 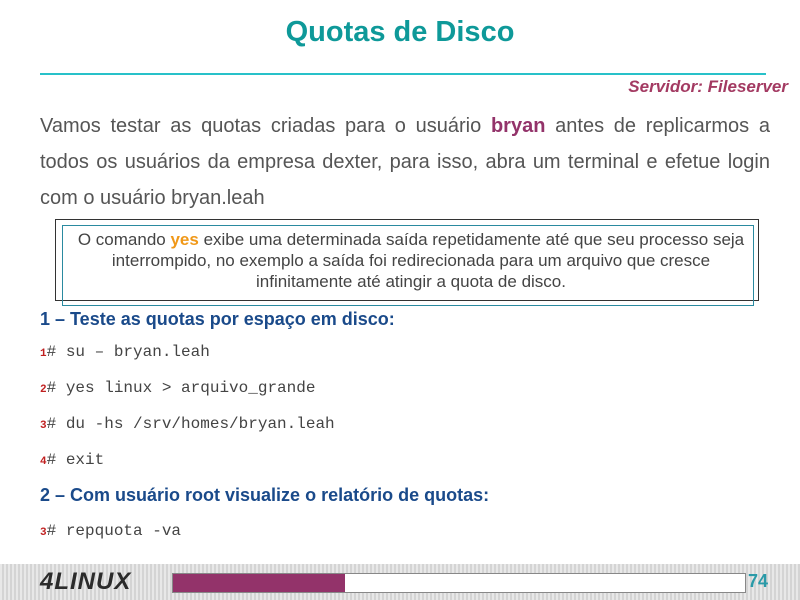 I want to click on command-line: 3# repquota -va, so click(x=110, y=531).